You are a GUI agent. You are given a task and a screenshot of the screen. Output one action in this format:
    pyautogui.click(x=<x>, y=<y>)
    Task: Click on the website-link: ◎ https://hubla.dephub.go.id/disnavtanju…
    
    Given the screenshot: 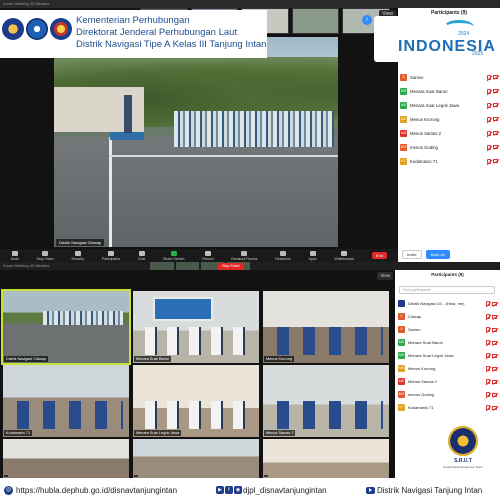 What is the action you would take?
    pyautogui.click(x=110, y=490)
    